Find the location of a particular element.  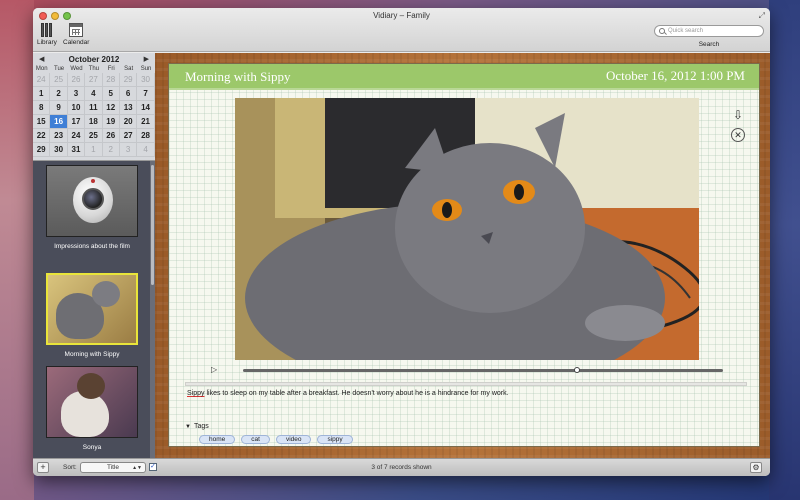

previous-month-icon: ◀ is located at coordinates (41, 59).